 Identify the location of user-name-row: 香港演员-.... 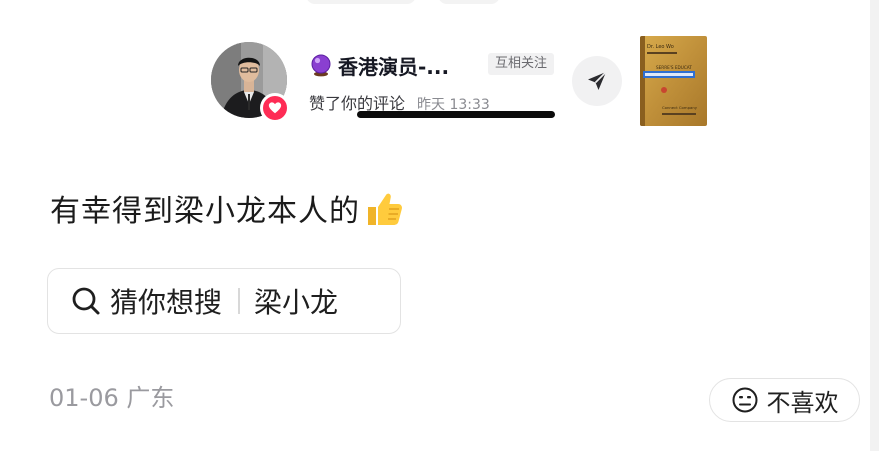
(379, 65).